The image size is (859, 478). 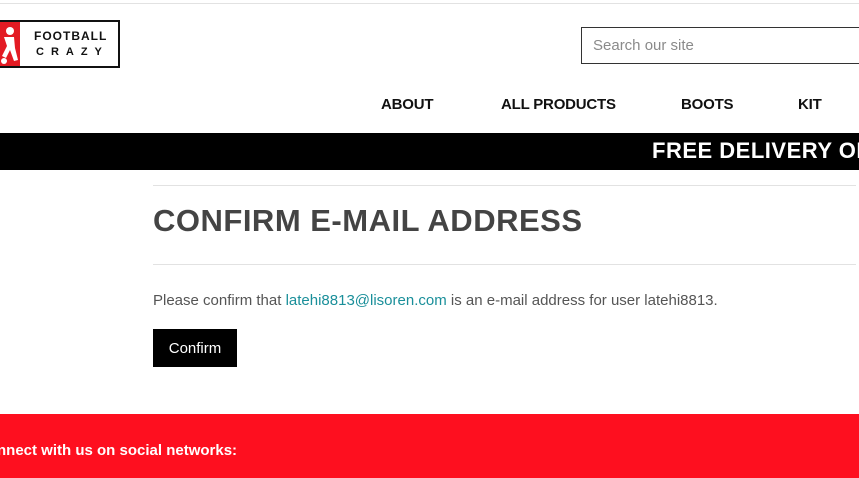 What do you see at coordinates (219, 300) in the screenshot?
I see `confirm-message-prefix: Please confirm that` at bounding box center [219, 300].